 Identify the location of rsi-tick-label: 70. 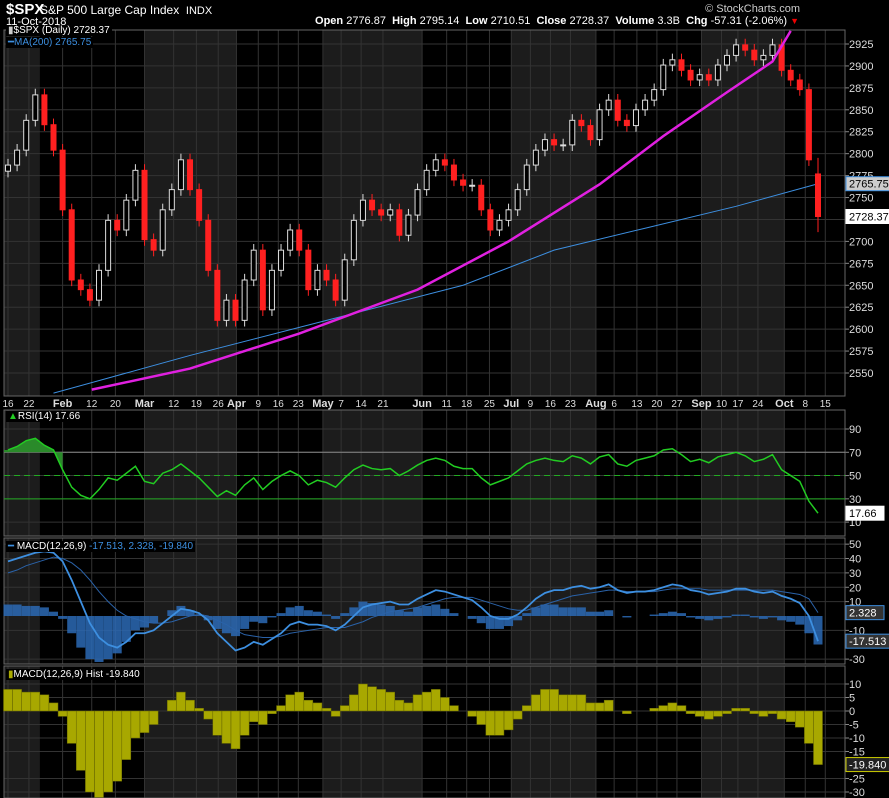
(855, 453).